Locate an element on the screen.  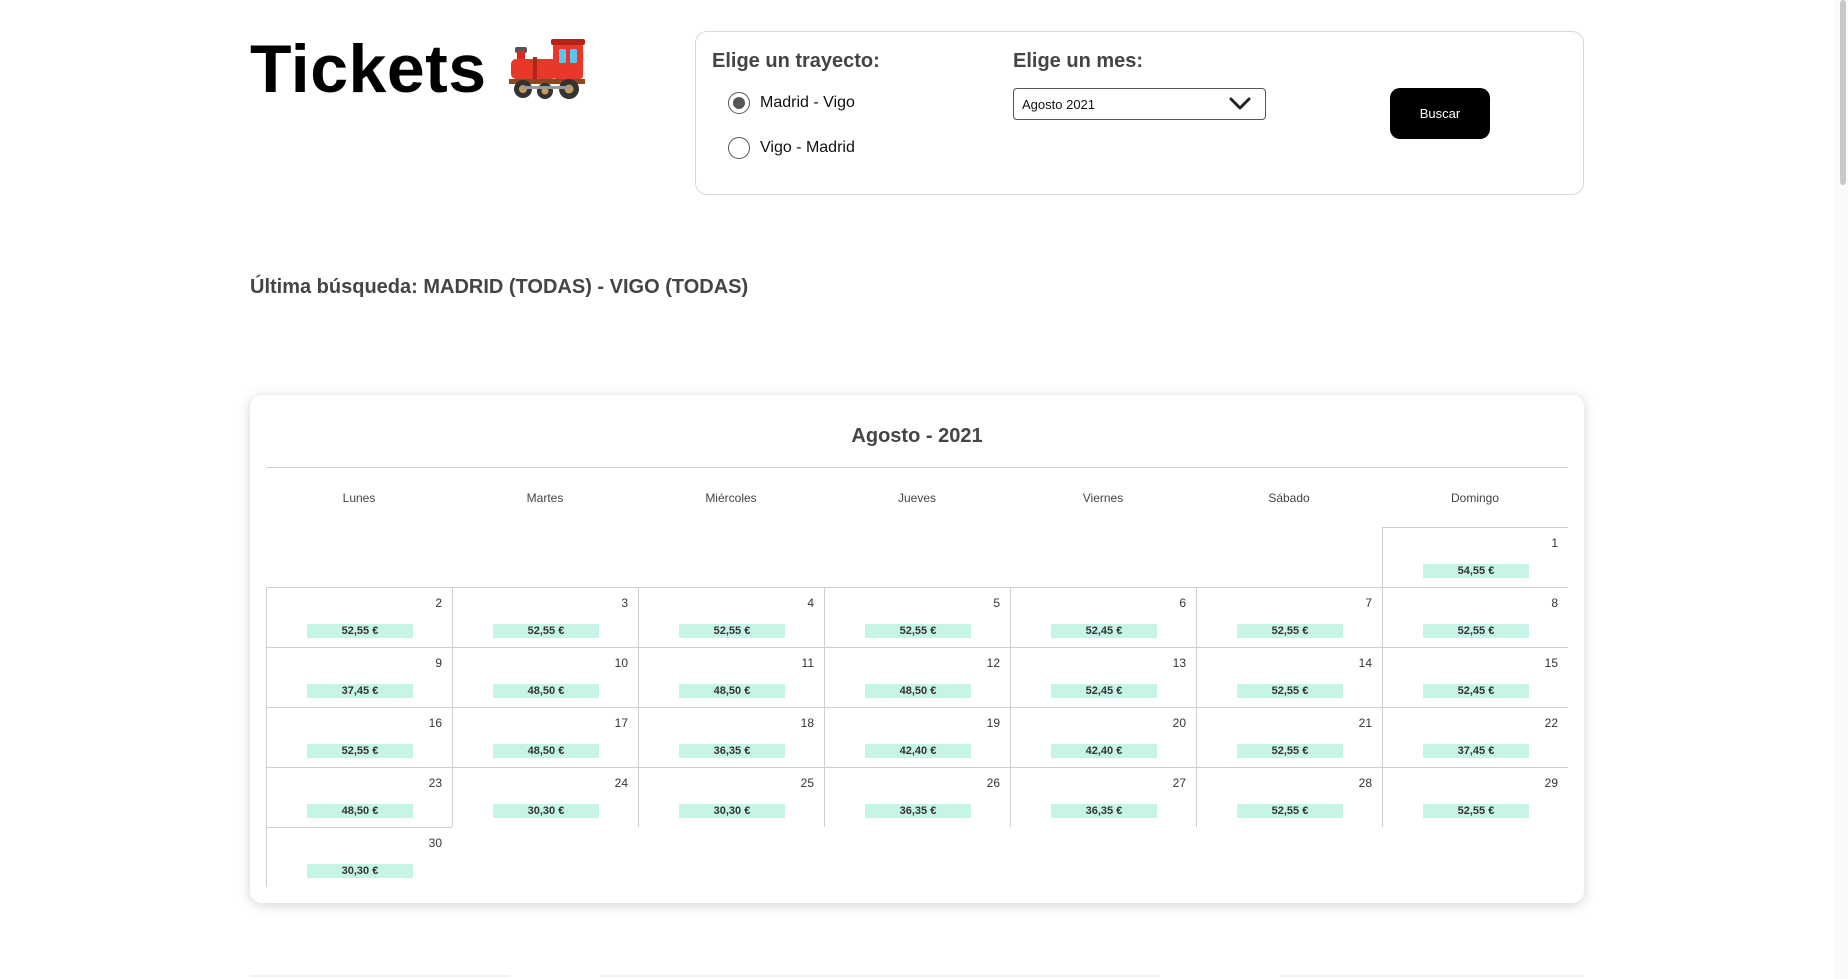
day-number: 10 is located at coordinates (621, 663).